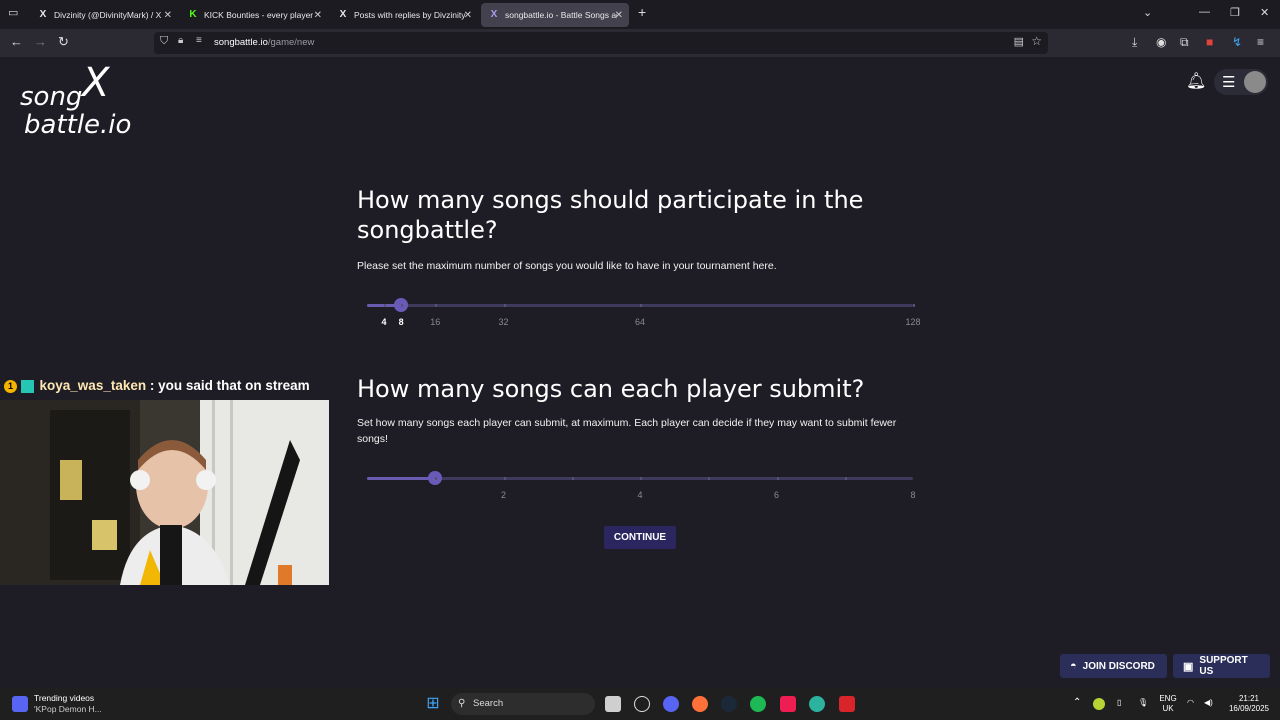  What do you see at coordinates (1168, 708) in the screenshot?
I see `lang-bottom: UK` at bounding box center [1168, 708].